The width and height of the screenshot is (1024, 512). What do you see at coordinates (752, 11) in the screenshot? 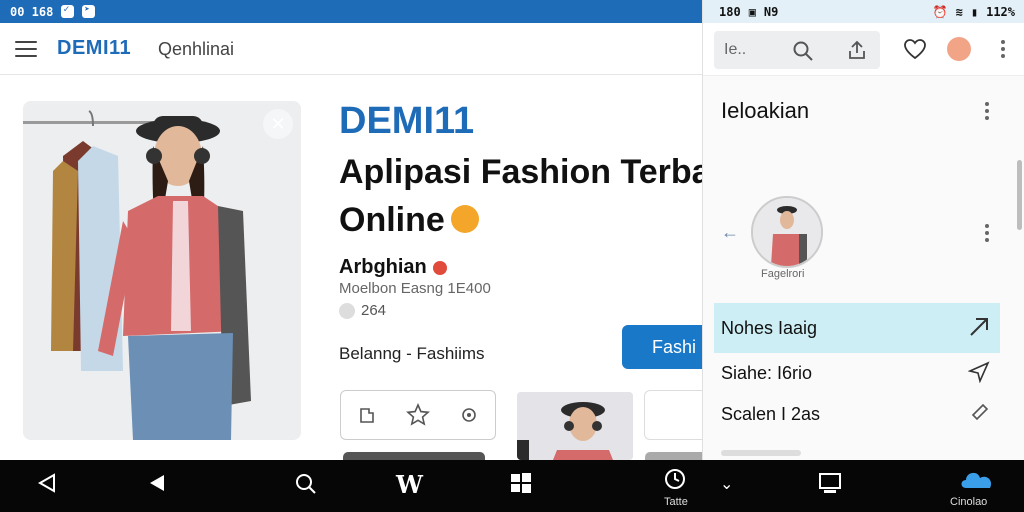
I see `image-icon: ▣` at bounding box center [752, 11].